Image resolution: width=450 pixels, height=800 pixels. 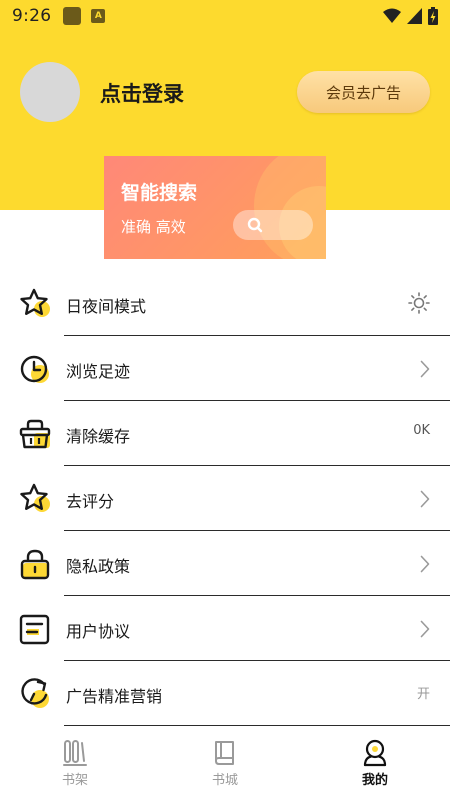 What do you see at coordinates (419, 303) in the screenshot?
I see `sun-icon` at bounding box center [419, 303].